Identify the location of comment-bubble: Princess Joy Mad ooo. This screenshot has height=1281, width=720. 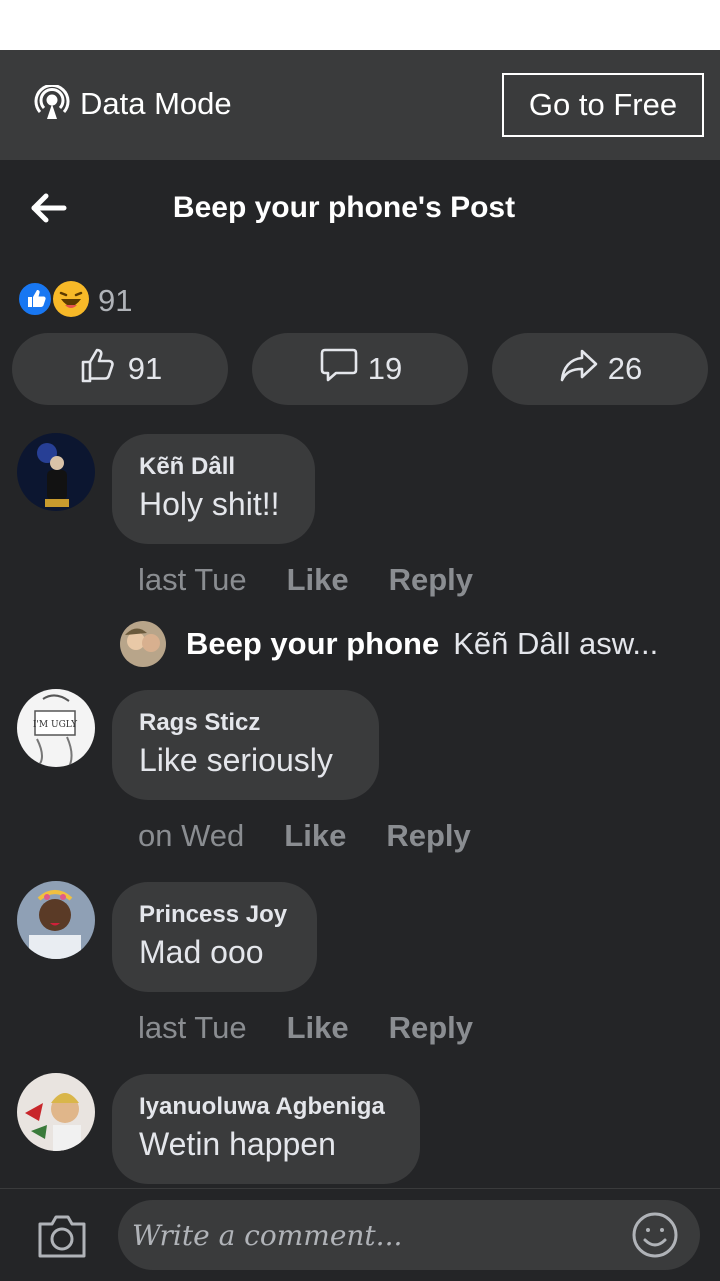
(214, 937).